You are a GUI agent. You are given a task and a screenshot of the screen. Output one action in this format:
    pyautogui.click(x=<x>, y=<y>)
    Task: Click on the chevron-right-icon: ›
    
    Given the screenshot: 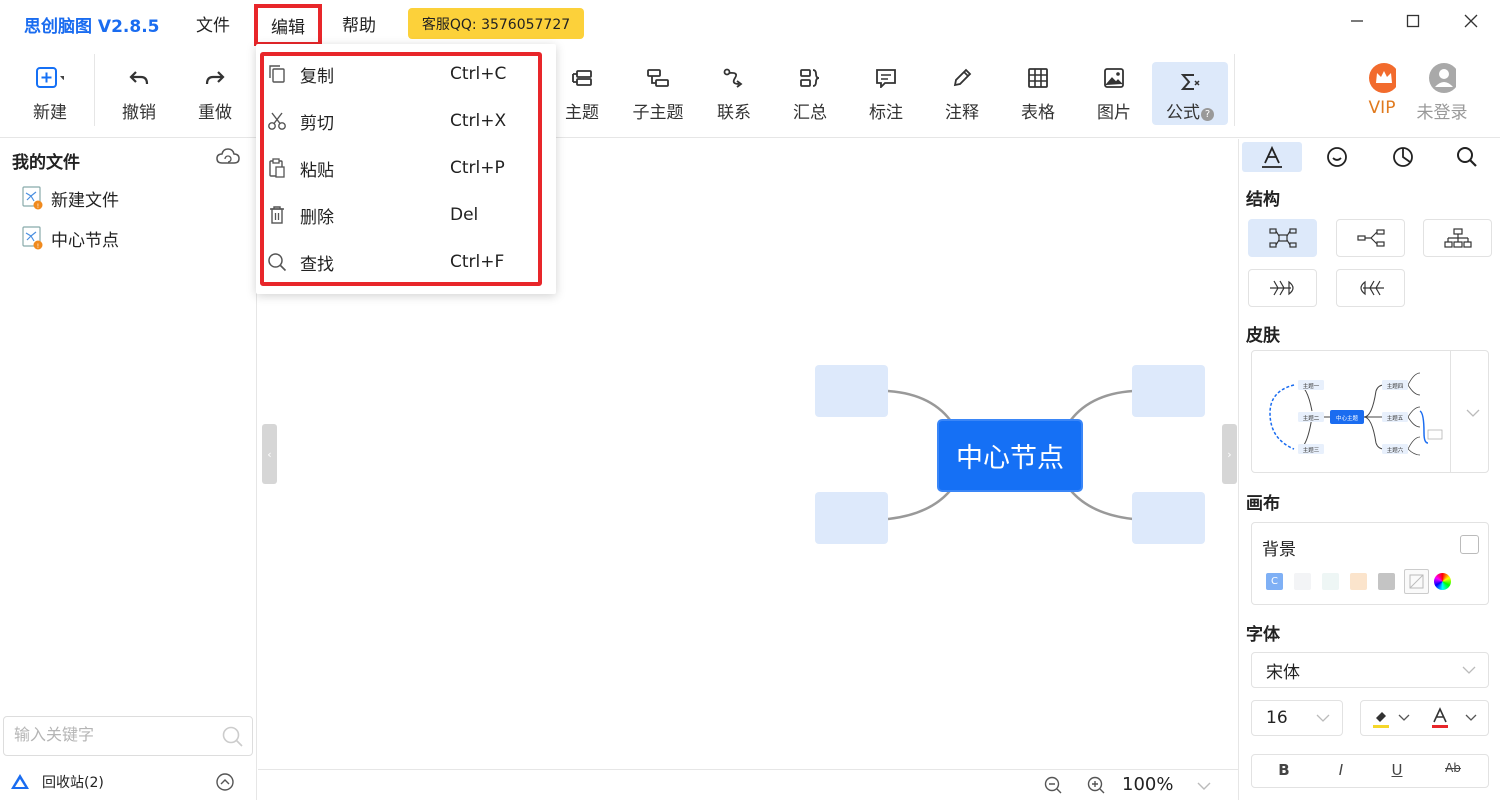 What is the action you would take?
    pyautogui.click(x=1229, y=454)
    